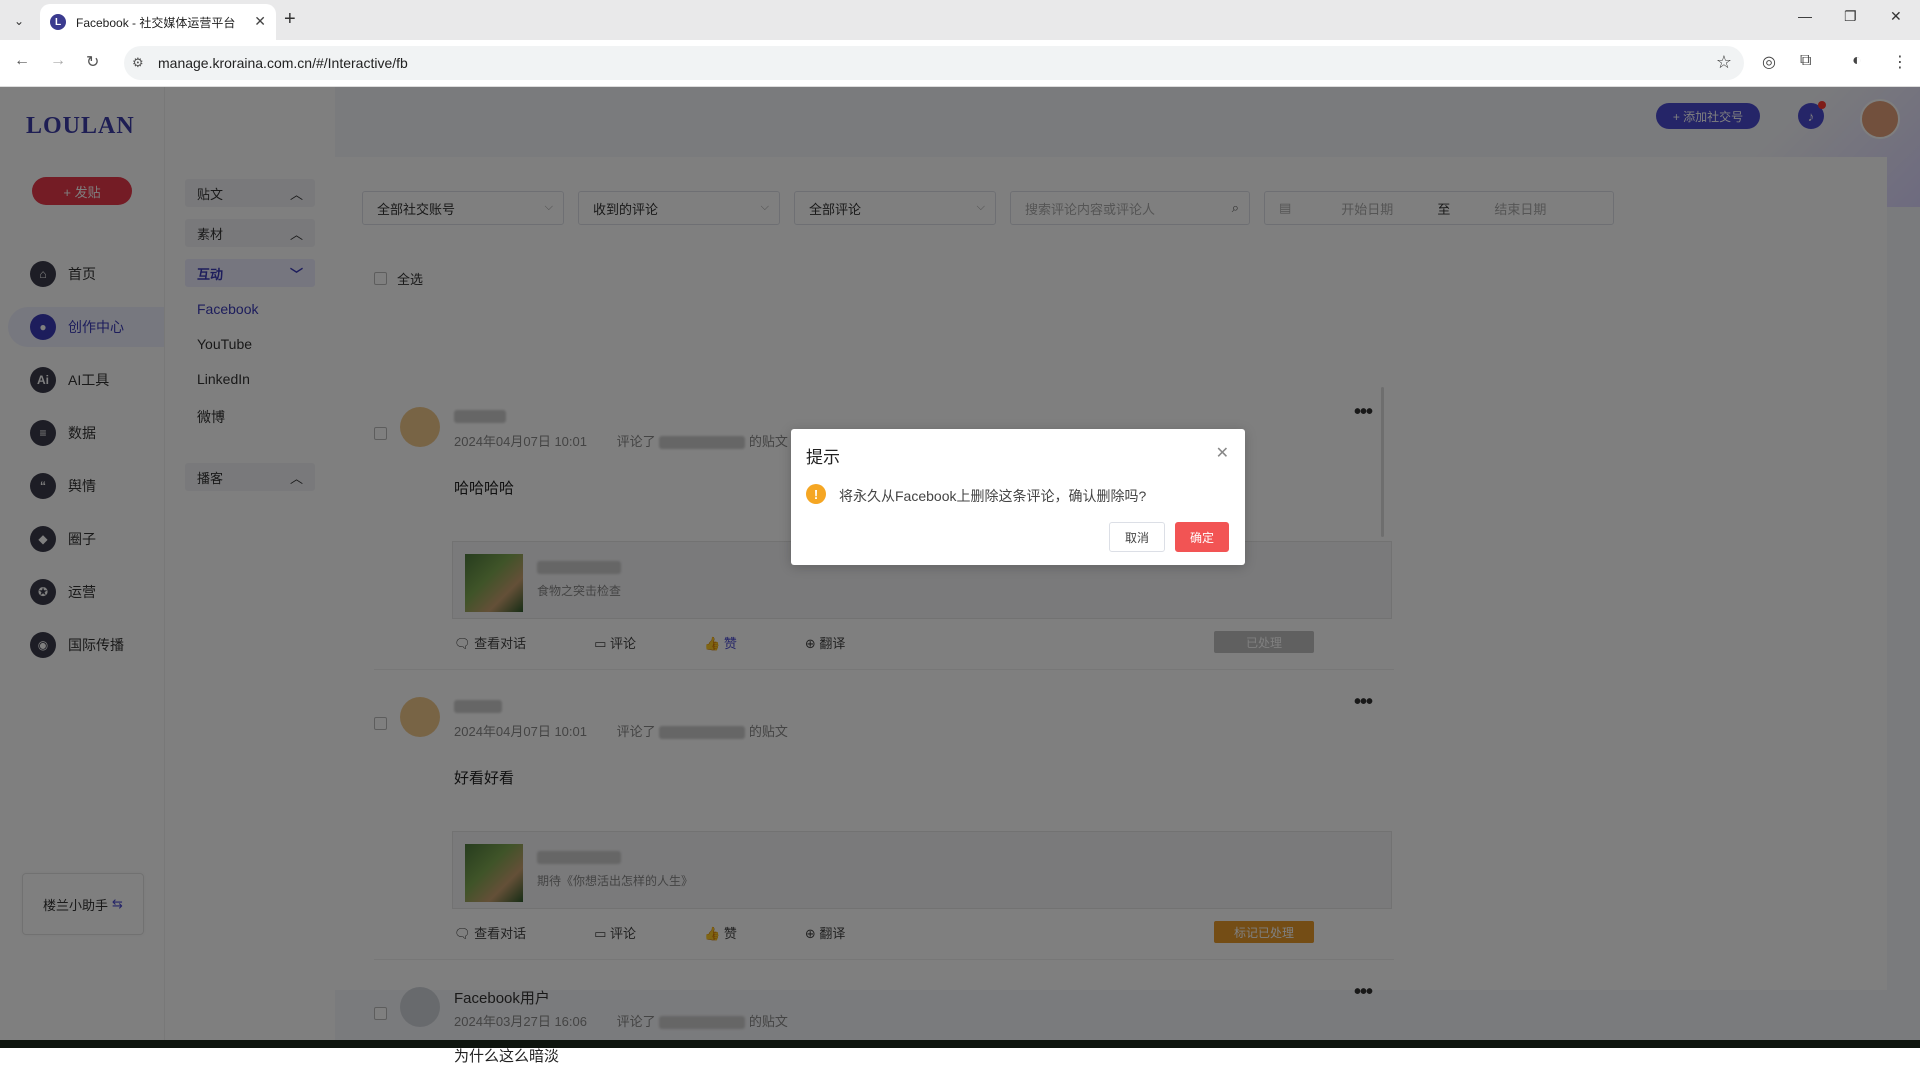 This screenshot has width=1920, height=1066. I want to click on url-text: manage.kroraina.com.cn/#/Interactive/fb, so click(283, 63).